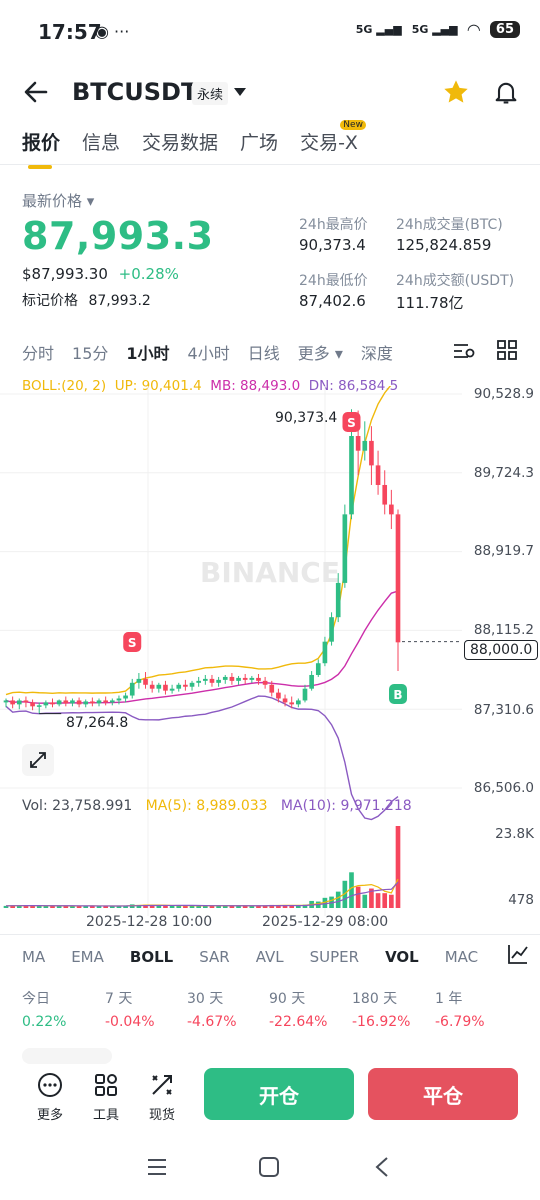 The image size is (540, 1200). What do you see at coordinates (325, 922) in the screenshot?
I see `x-axis-tick: 2025-12-29 08:00` at bounding box center [325, 922].